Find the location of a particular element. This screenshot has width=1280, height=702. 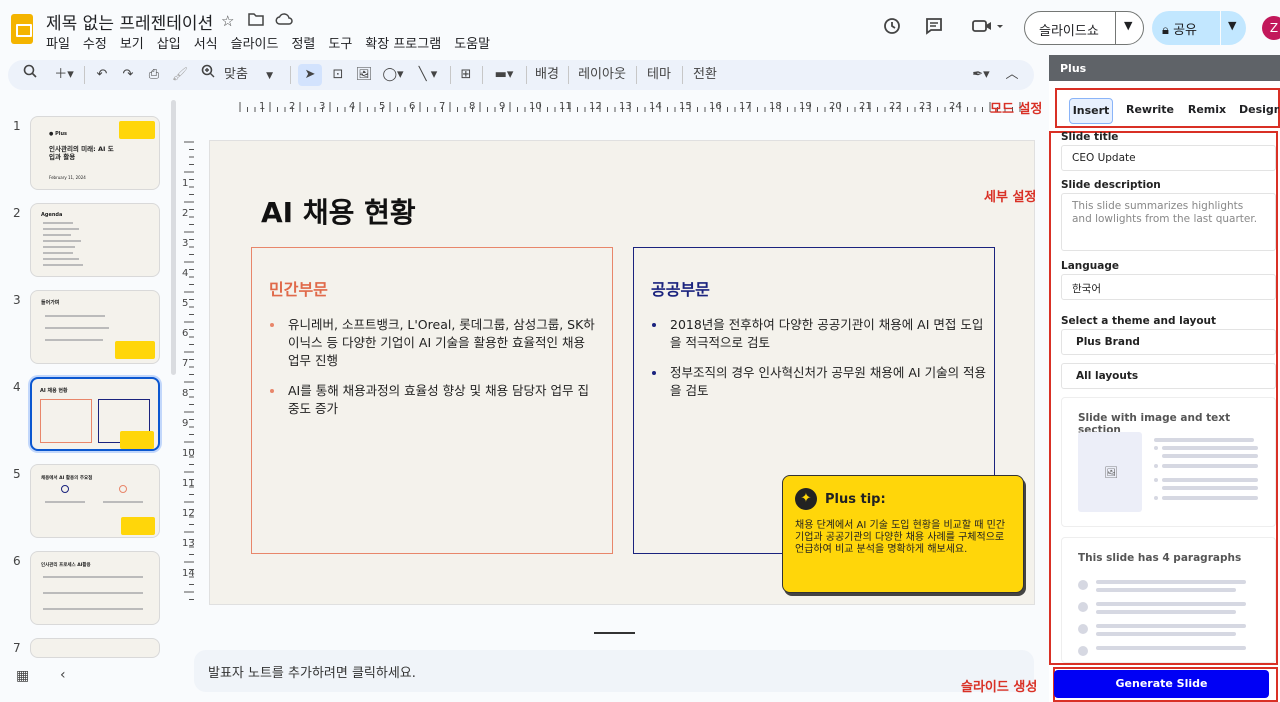

slideshow-label: 슬라이드쇼 is located at coordinates (1069, 31).